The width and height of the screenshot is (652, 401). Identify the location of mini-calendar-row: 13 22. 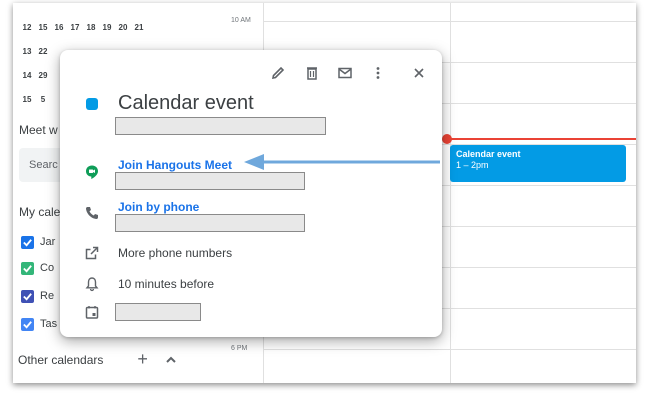
(35, 56).